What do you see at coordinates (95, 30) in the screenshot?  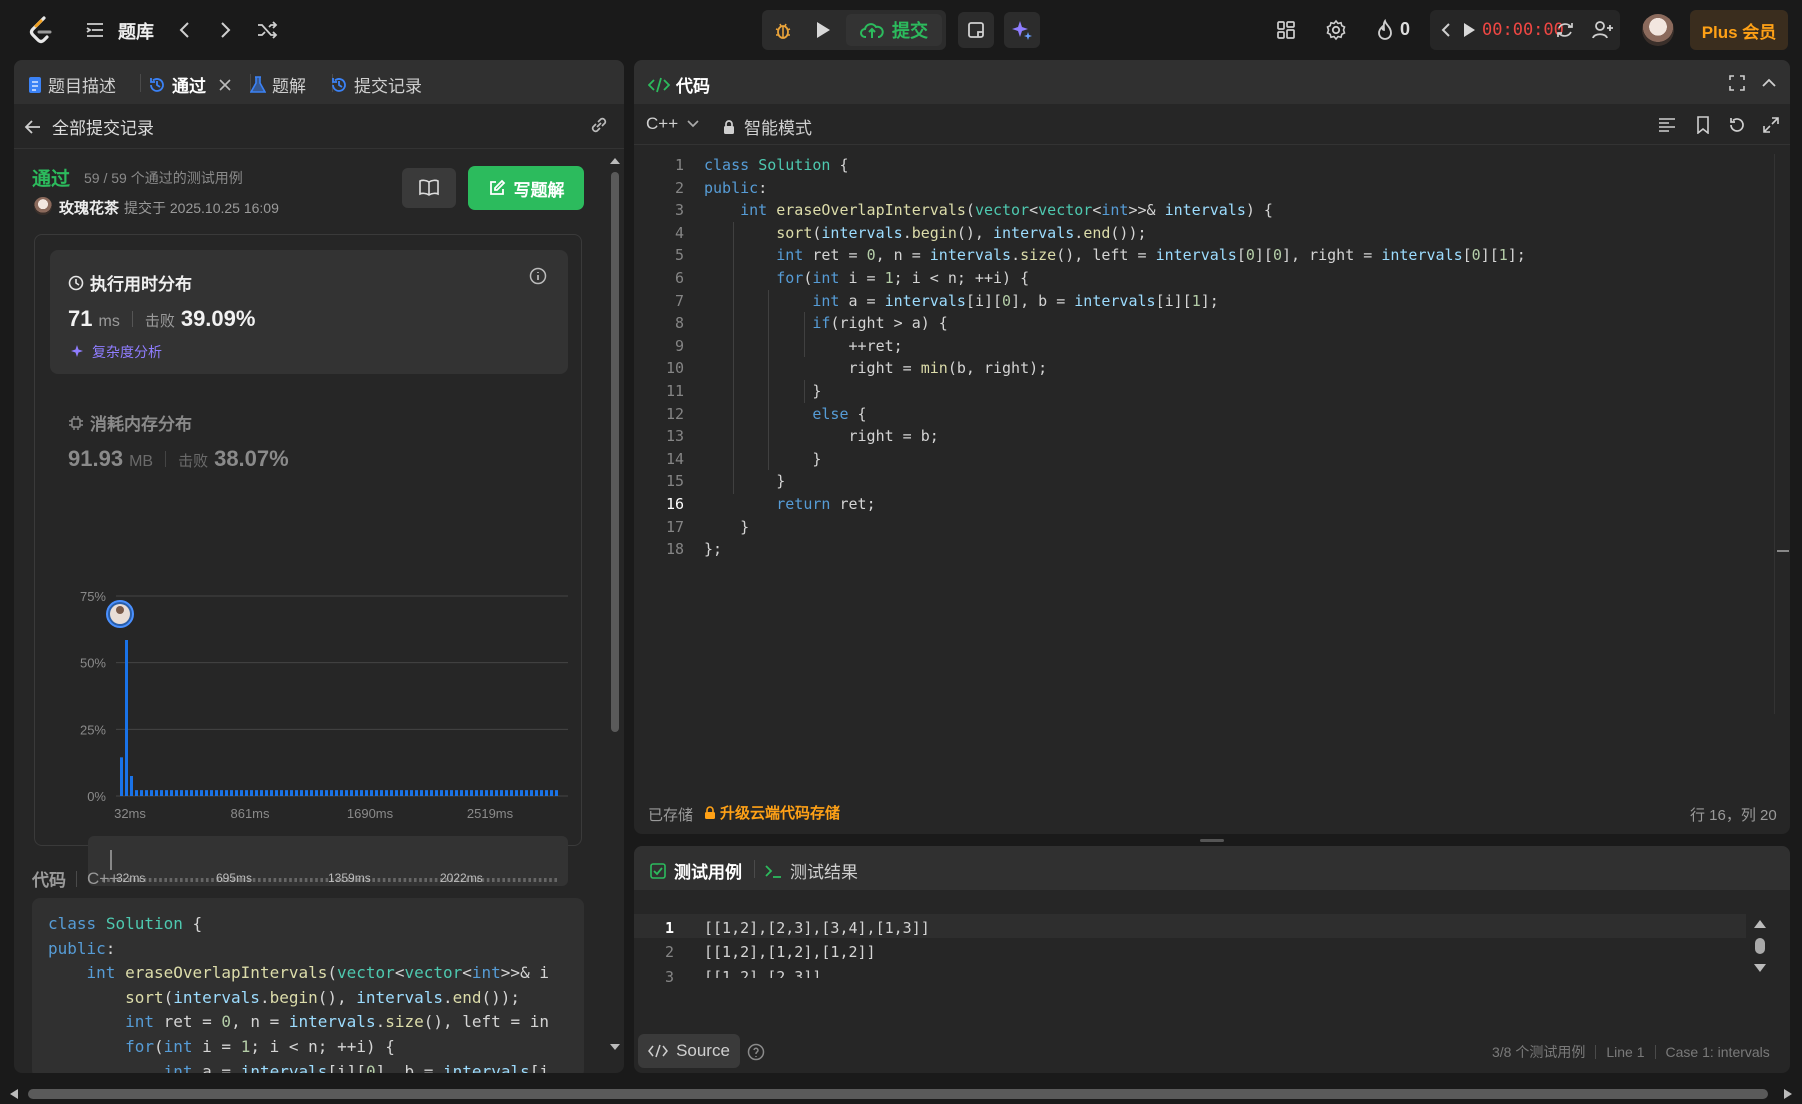 I see `list-menu-icon` at bounding box center [95, 30].